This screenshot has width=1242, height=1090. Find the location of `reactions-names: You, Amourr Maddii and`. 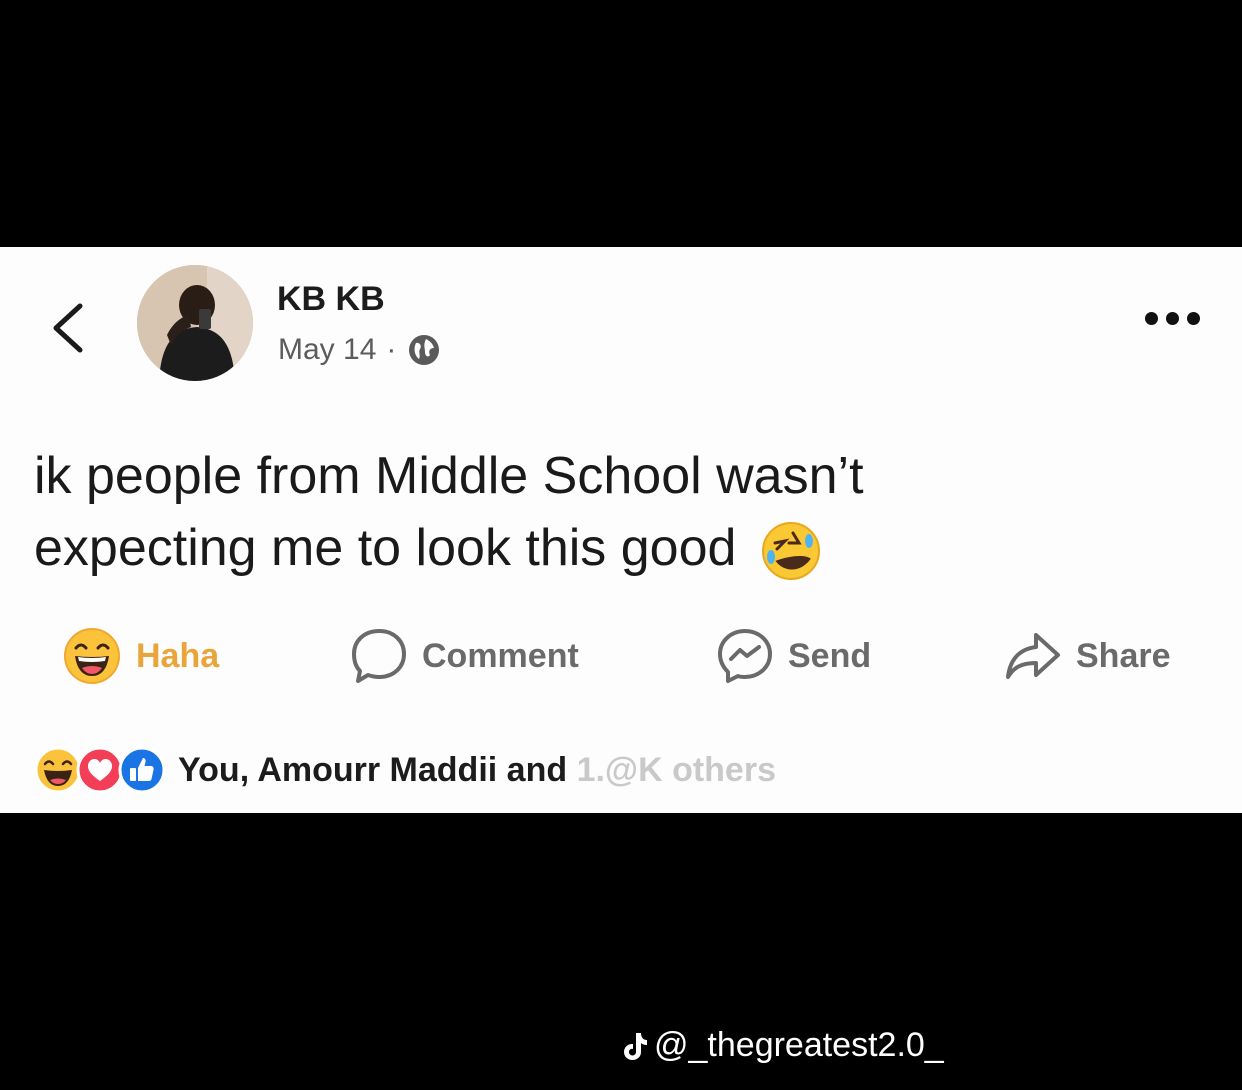

reactions-names: You, Amourr Maddii and is located at coordinates (377, 769).